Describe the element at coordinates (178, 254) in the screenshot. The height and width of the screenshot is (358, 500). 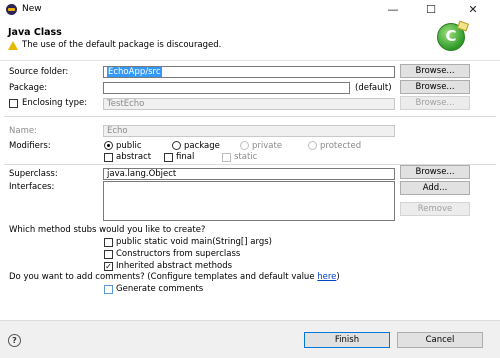
I see `constructors-label: Constructors from superclass` at that location.